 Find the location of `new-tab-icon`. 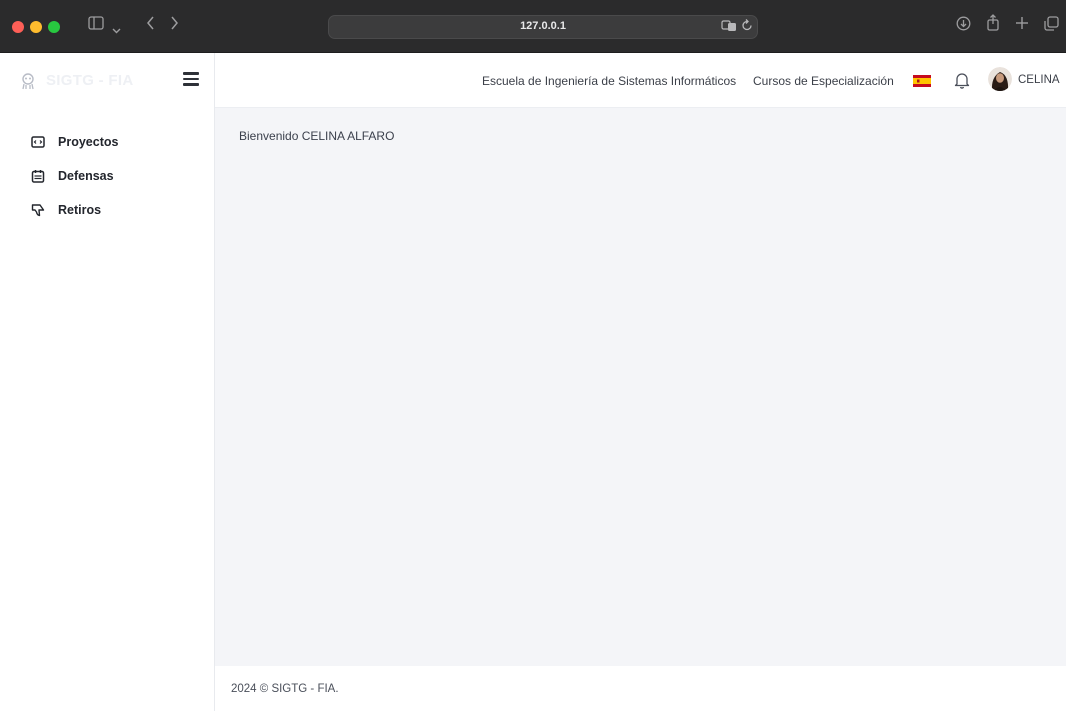

new-tab-icon is located at coordinates (1022, 26).